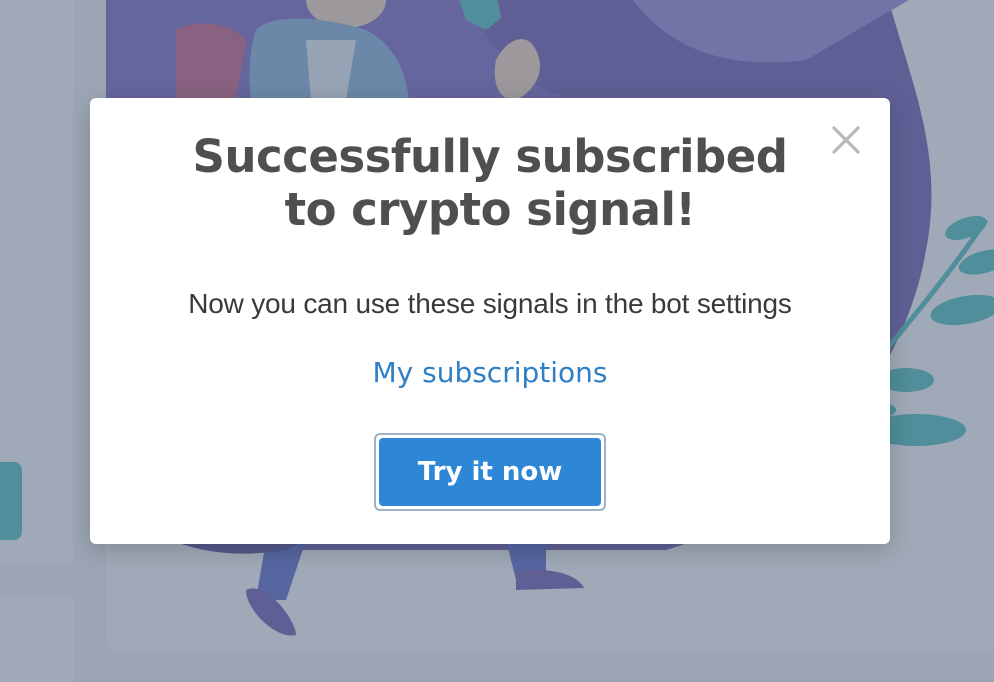 The height and width of the screenshot is (682, 994). I want to click on close-button, so click(846, 140).